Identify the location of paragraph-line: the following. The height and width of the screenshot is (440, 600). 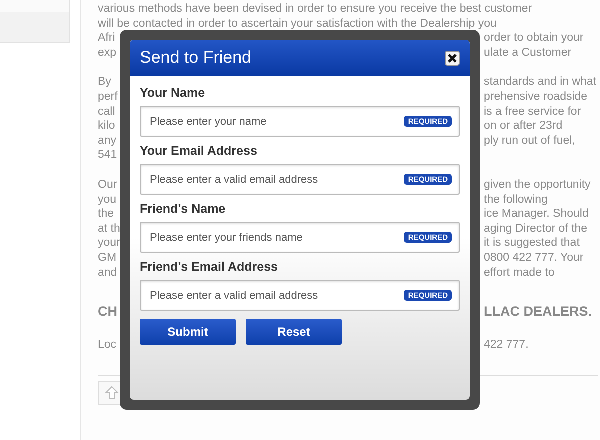
(516, 200).